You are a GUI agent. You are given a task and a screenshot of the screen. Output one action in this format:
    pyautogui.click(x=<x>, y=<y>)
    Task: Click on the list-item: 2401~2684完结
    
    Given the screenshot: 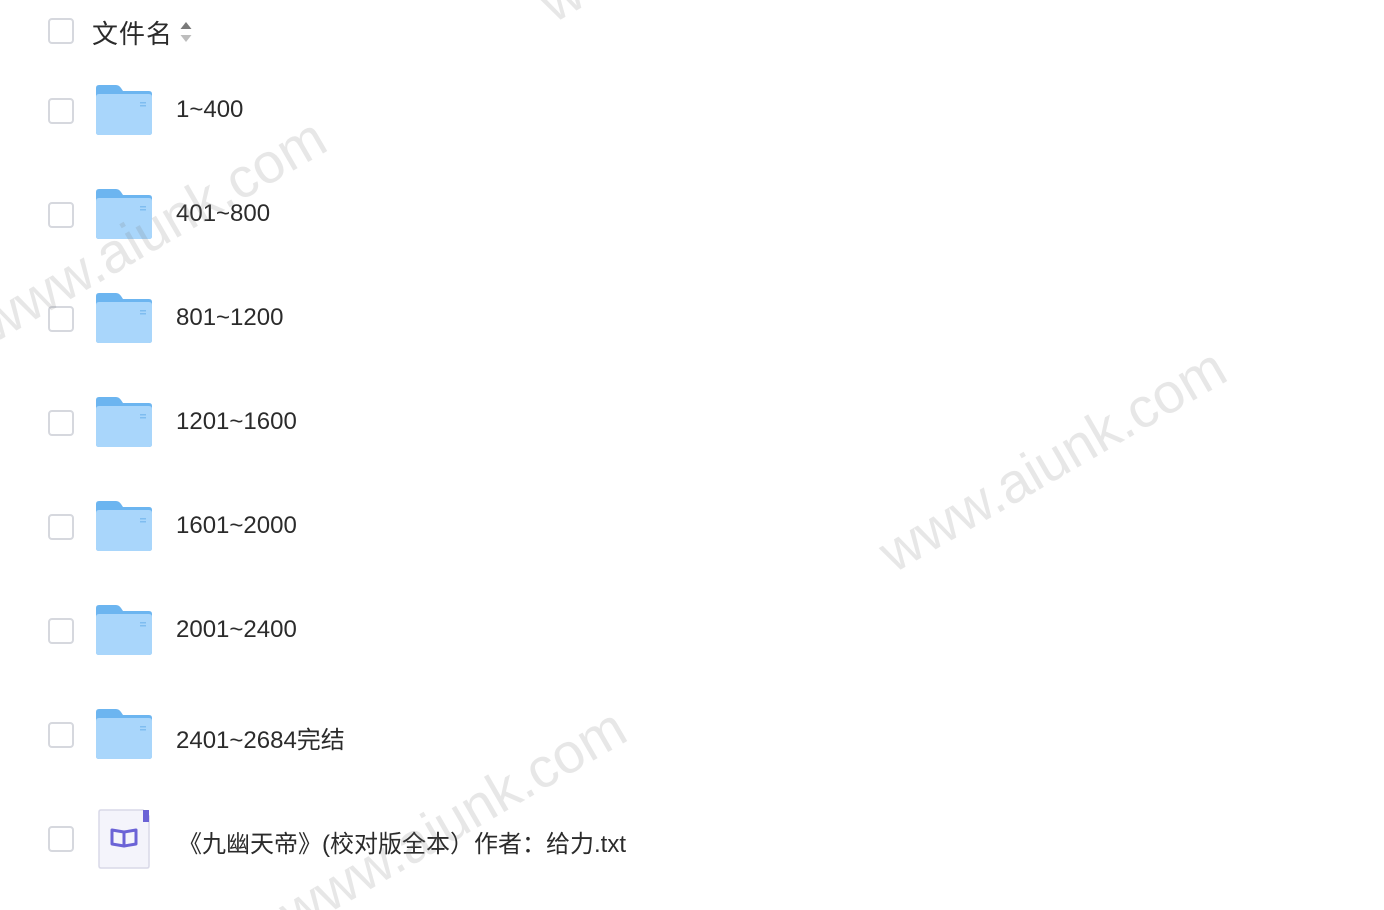 What is the action you would take?
    pyautogui.click(x=692, y=736)
    